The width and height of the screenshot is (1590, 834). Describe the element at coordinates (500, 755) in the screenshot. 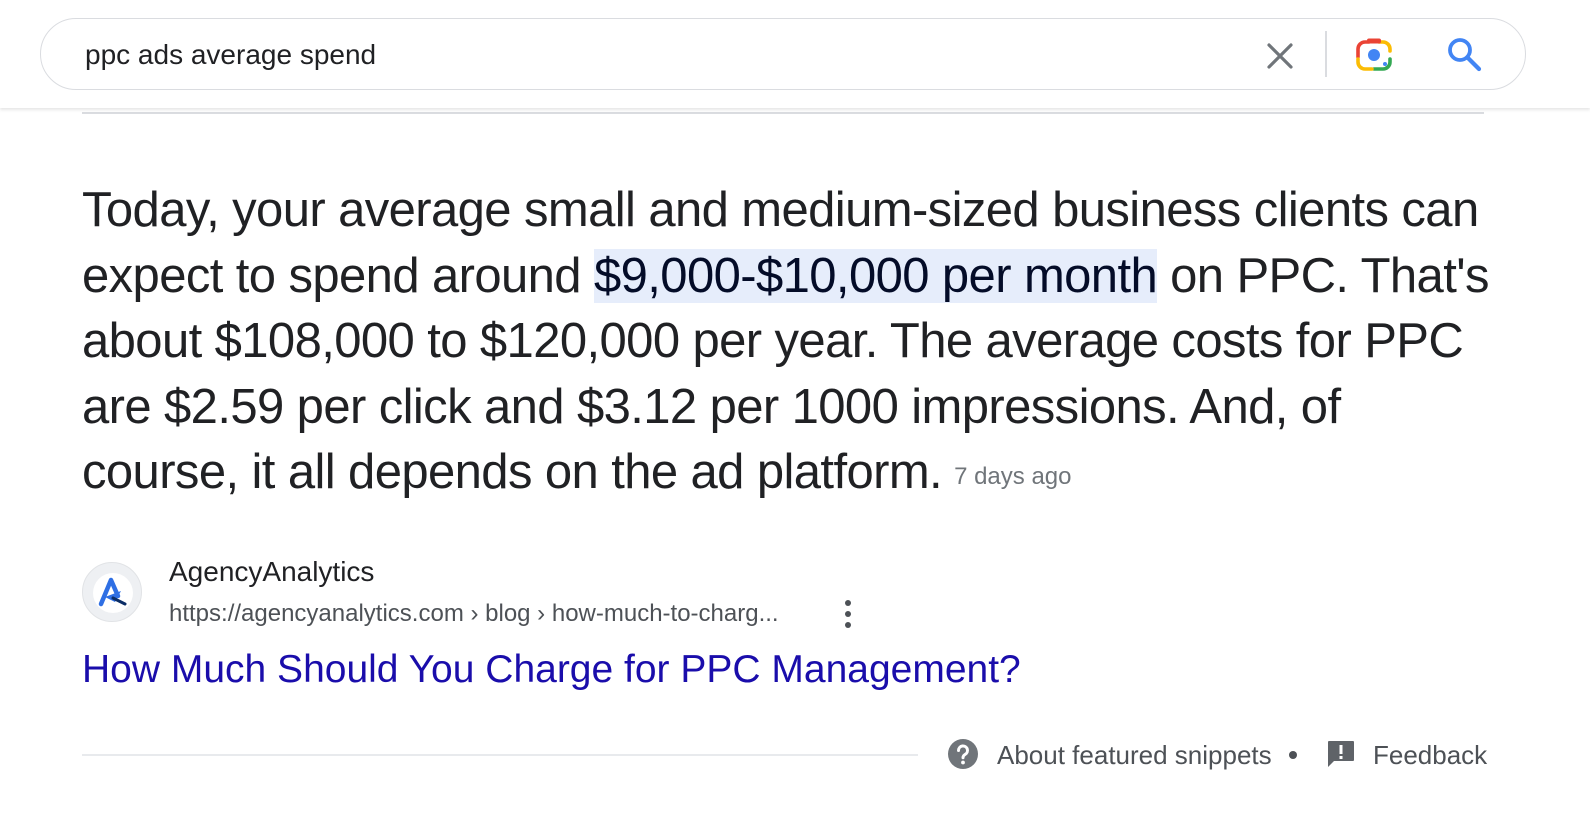

I see `footer-divider` at that location.